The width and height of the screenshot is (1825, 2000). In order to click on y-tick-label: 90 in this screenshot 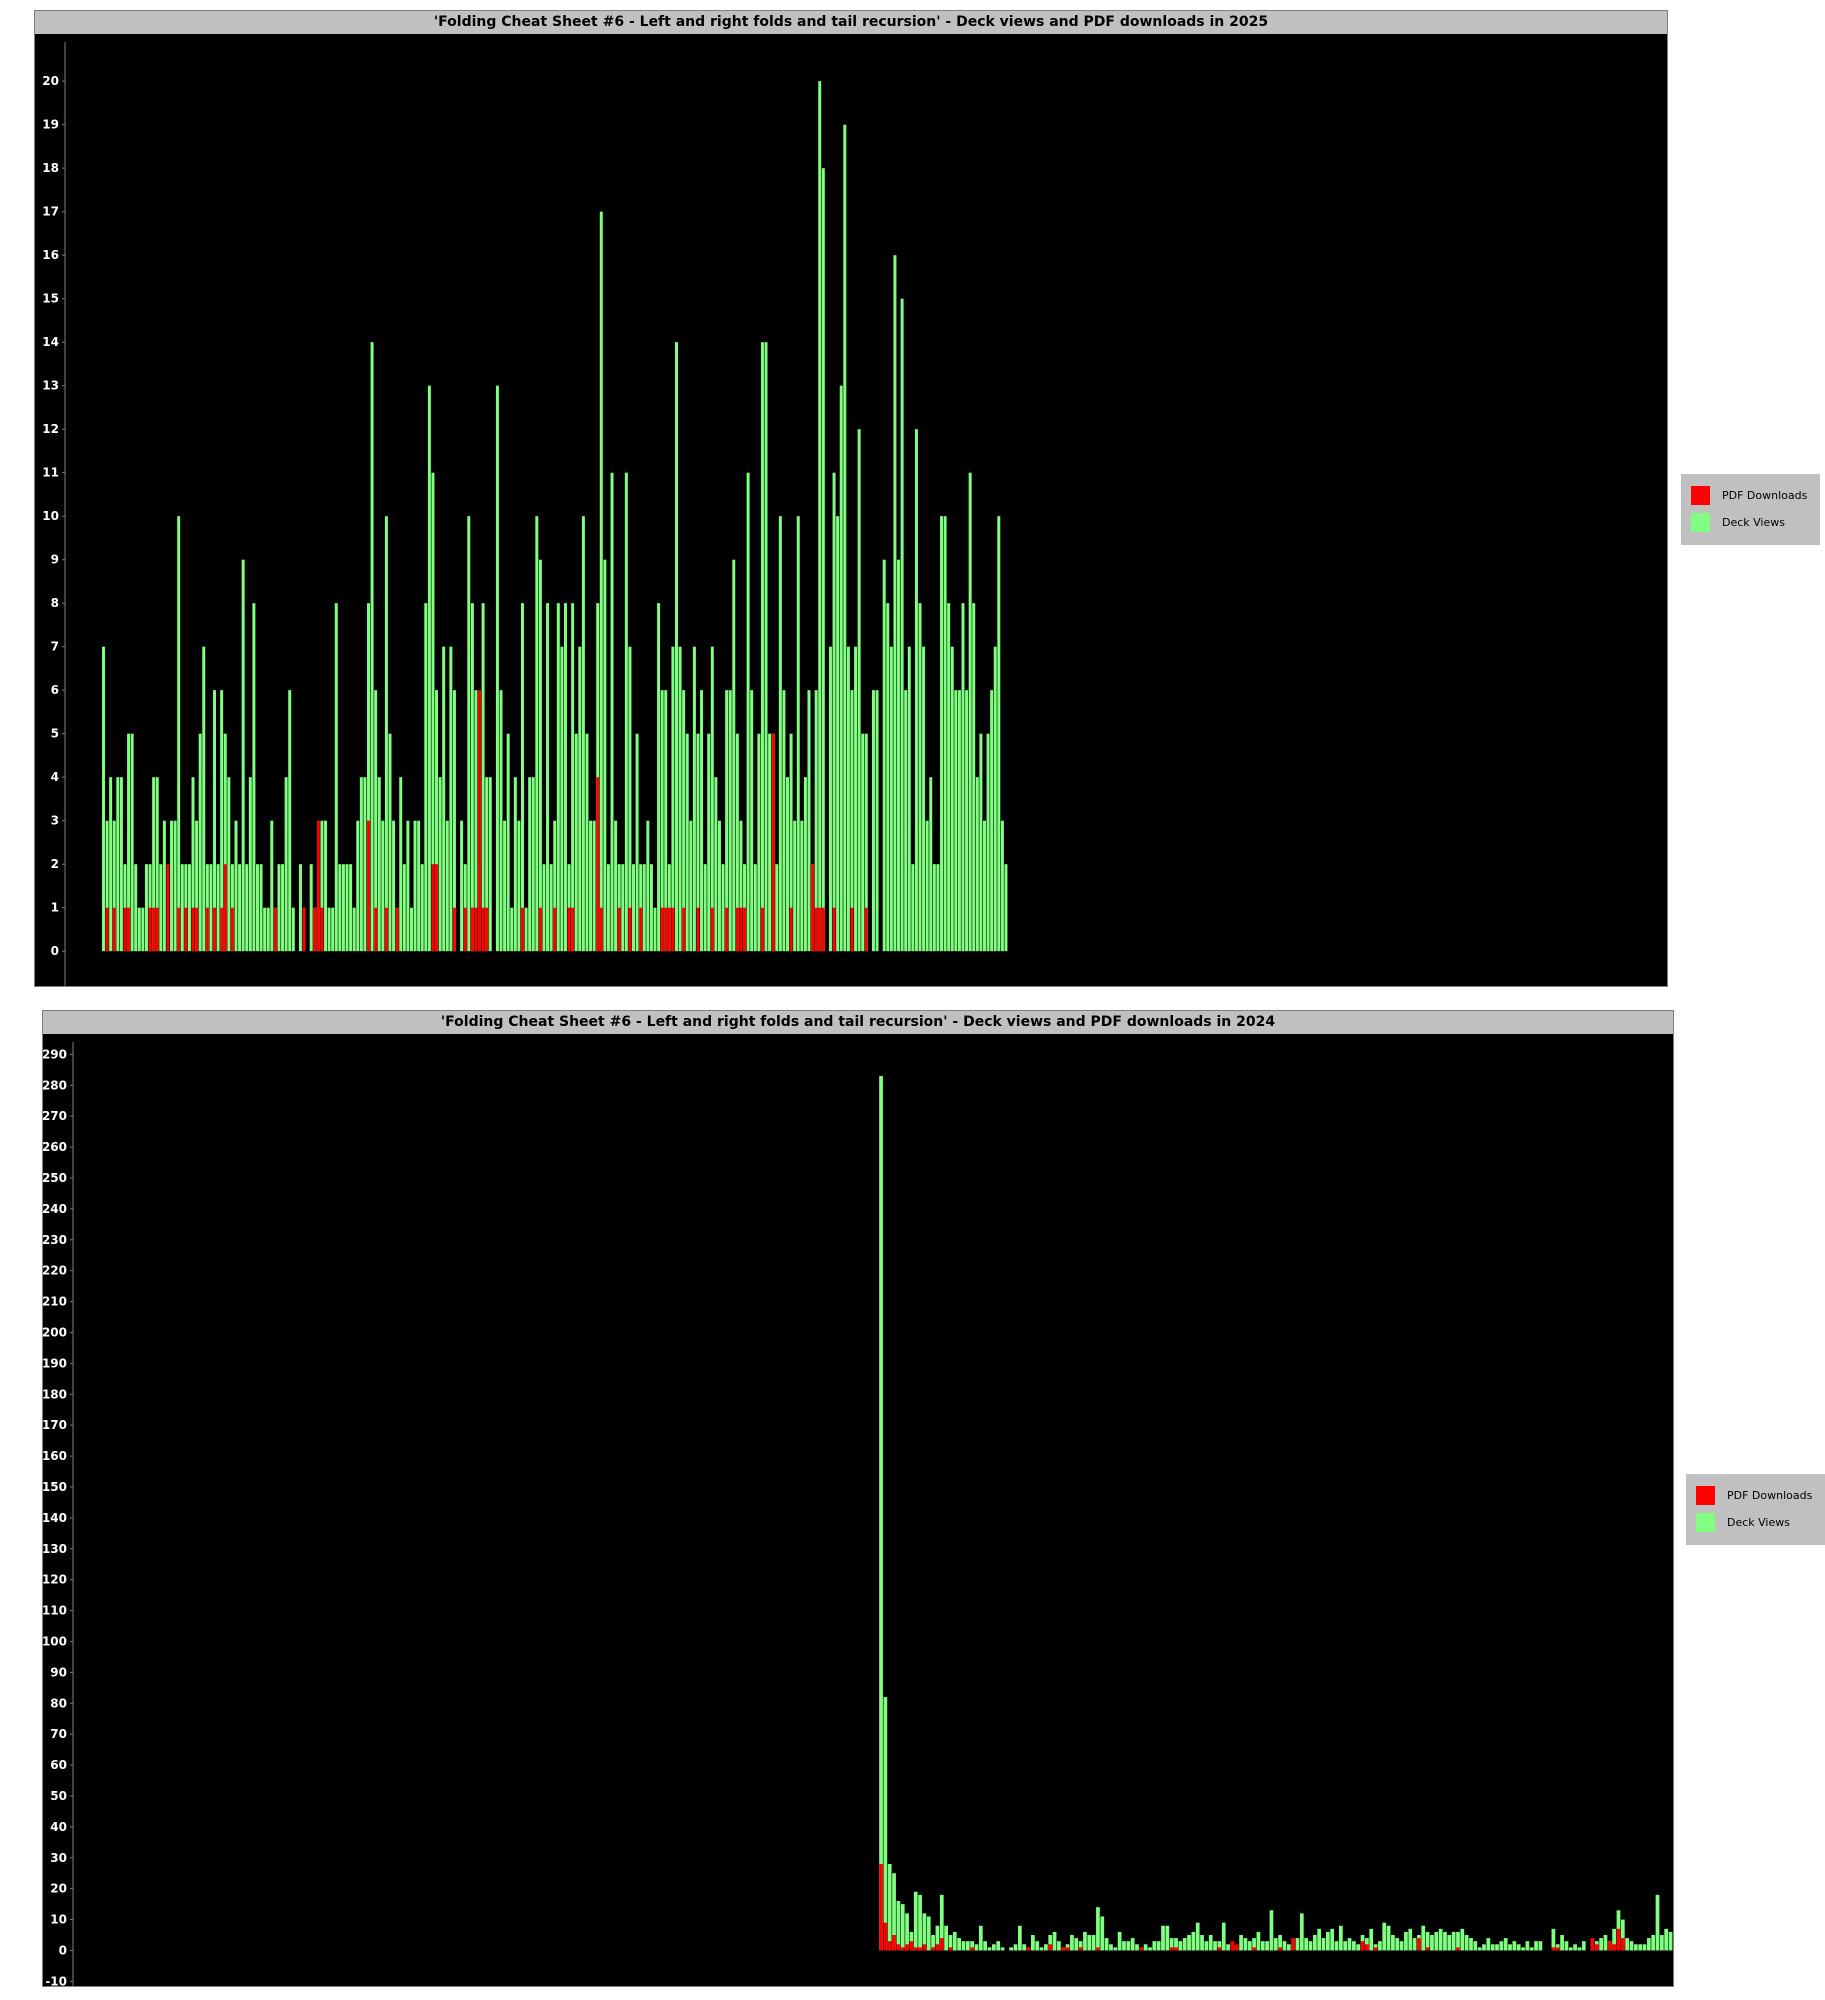, I will do `click(58, 1672)`.